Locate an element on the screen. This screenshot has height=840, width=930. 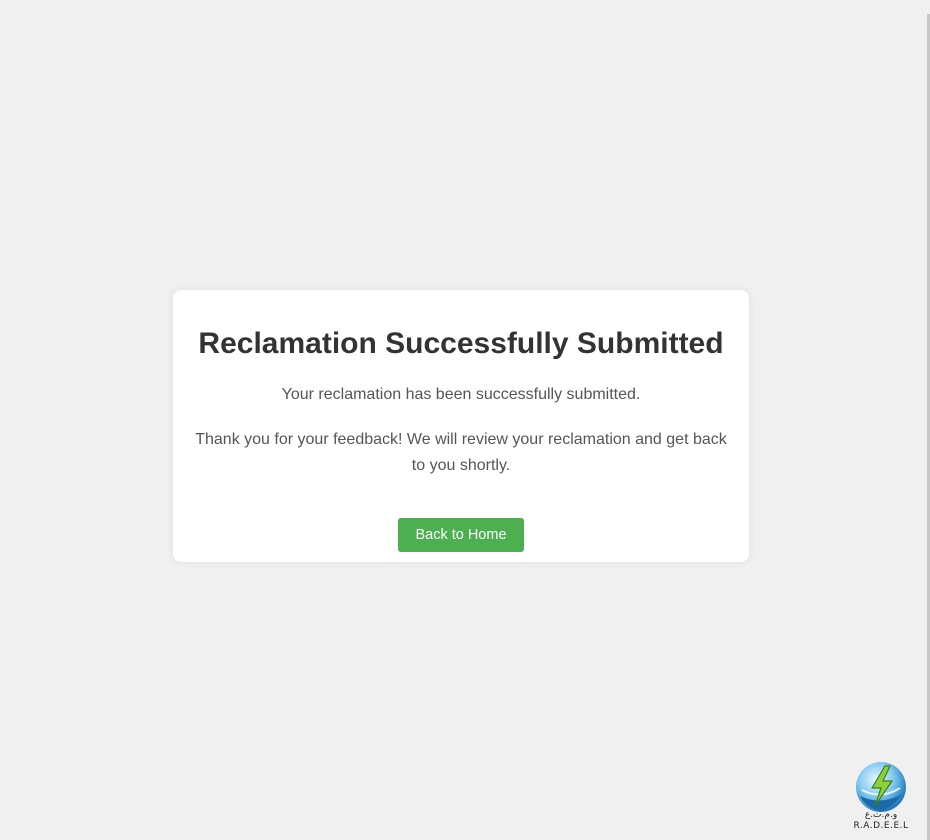
radeel-logo: و.م.ت.ع R.A.D.E.E.L is located at coordinates (881, 797).